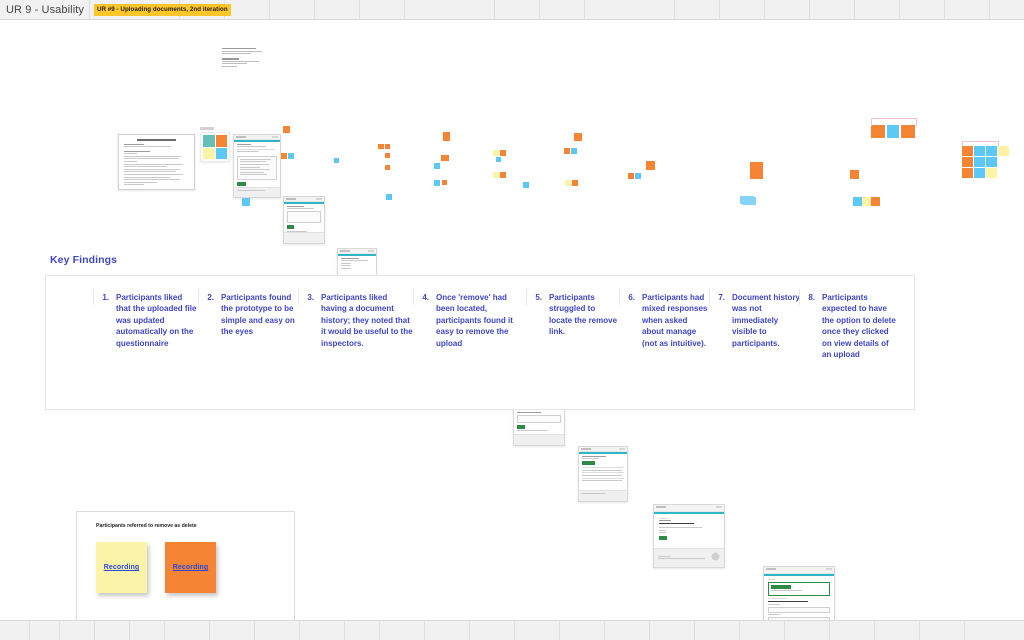 The height and width of the screenshot is (640, 1024). What do you see at coordinates (45, 10) in the screenshot?
I see `sheet-title: UR 9 - Usability` at bounding box center [45, 10].